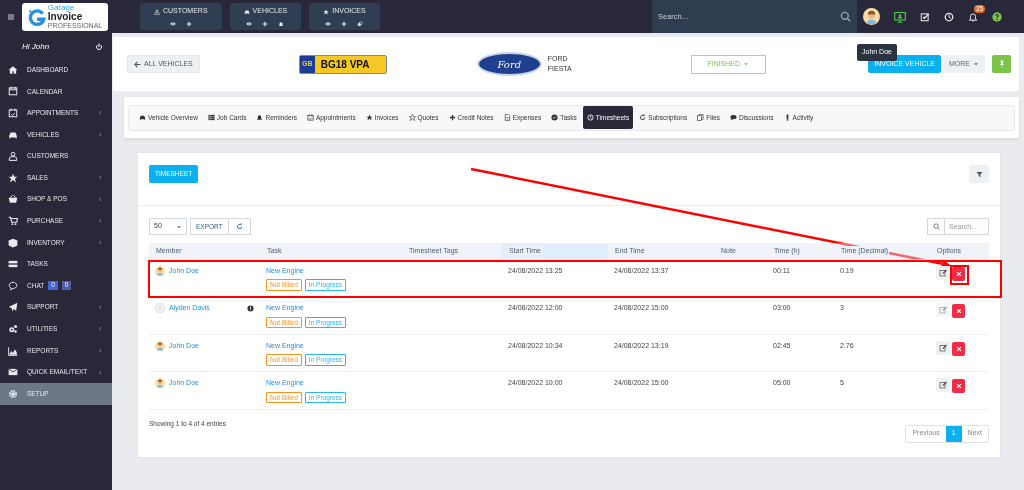 The image size is (1024, 490). I want to click on notifications-button, so click(973, 16).